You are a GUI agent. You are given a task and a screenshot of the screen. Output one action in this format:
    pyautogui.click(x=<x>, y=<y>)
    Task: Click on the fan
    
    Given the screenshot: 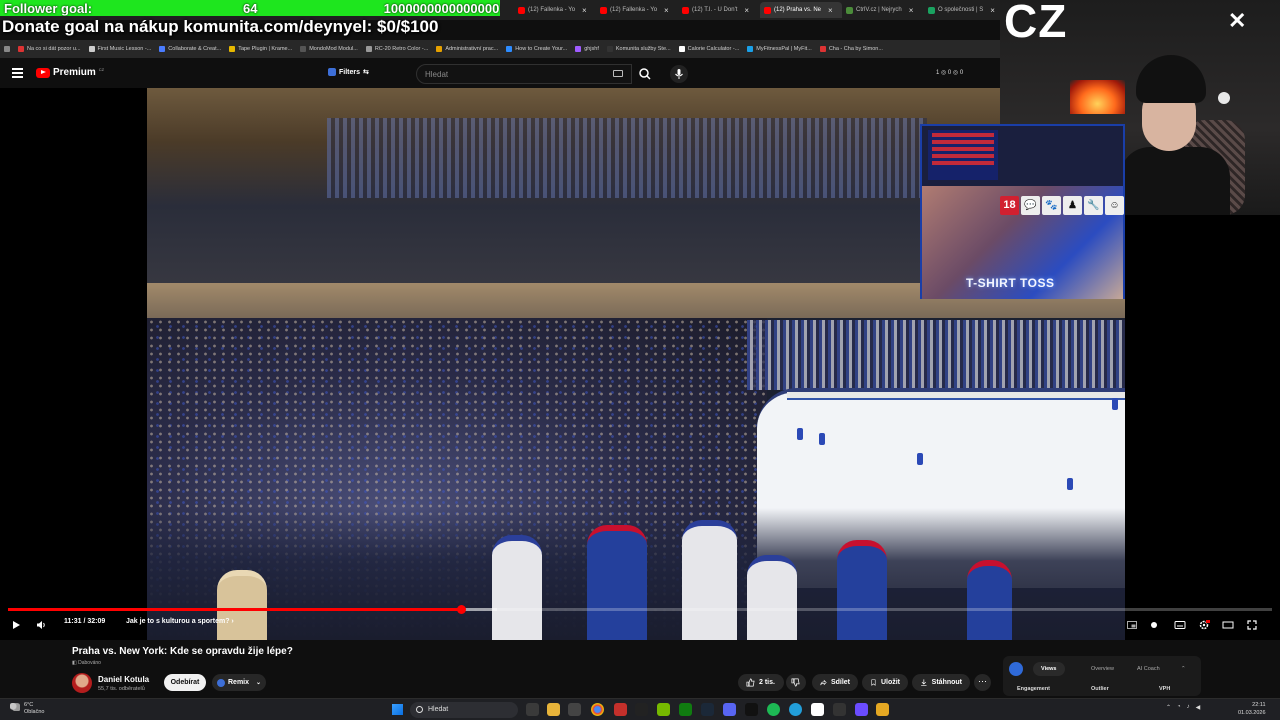 What is the action you would take?
    pyautogui.click(x=242, y=605)
    